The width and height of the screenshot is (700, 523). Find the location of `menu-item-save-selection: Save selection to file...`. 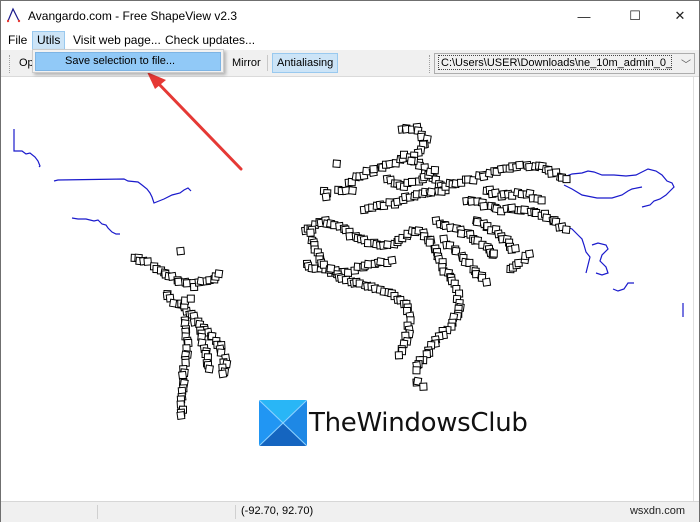

menu-item-save-selection: Save selection to file... is located at coordinates (128, 61).